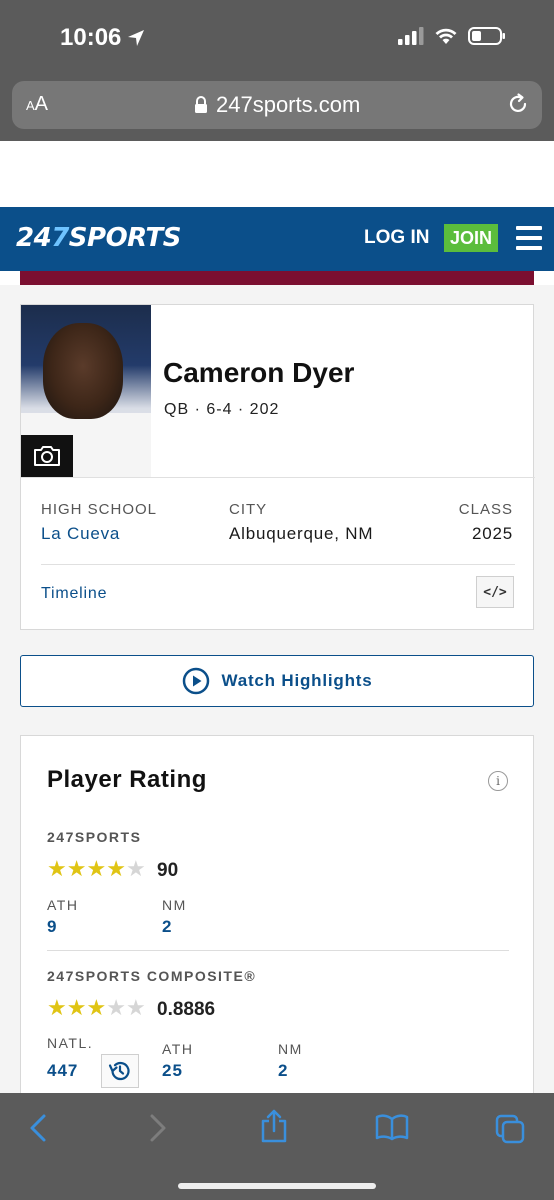  I want to click on play-circle-icon, so click(195, 681).